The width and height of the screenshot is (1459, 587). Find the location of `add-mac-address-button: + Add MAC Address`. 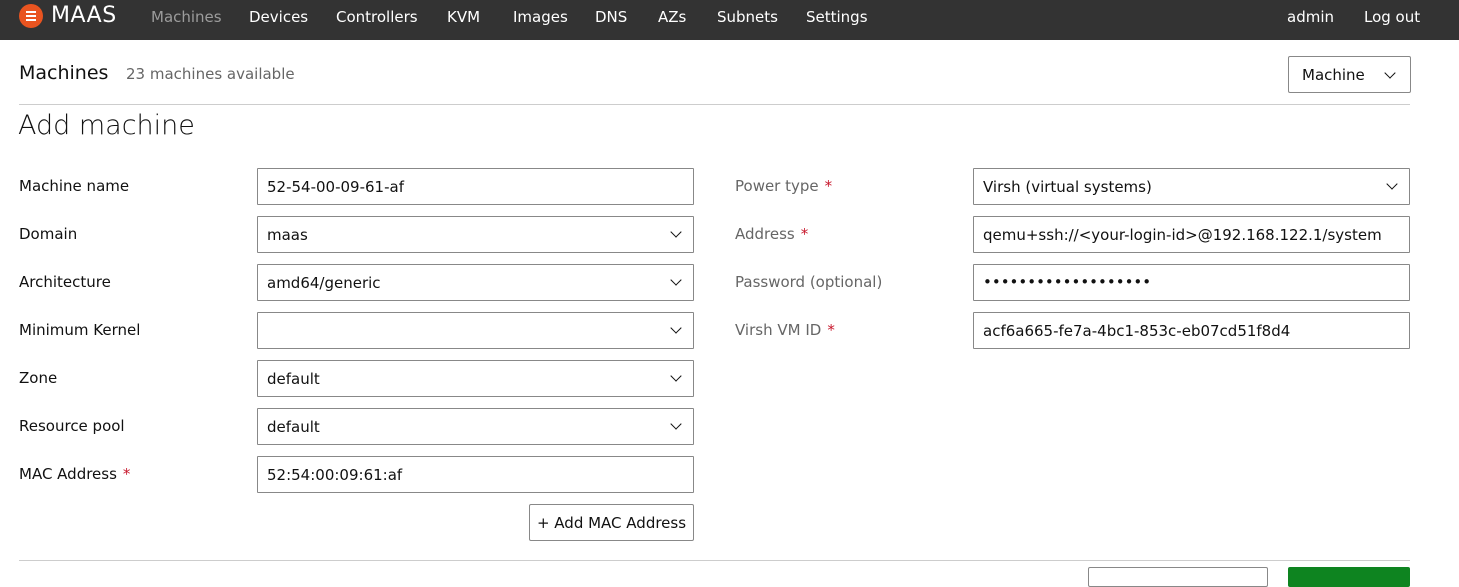

add-mac-address-button: + Add MAC Address is located at coordinates (611, 522).